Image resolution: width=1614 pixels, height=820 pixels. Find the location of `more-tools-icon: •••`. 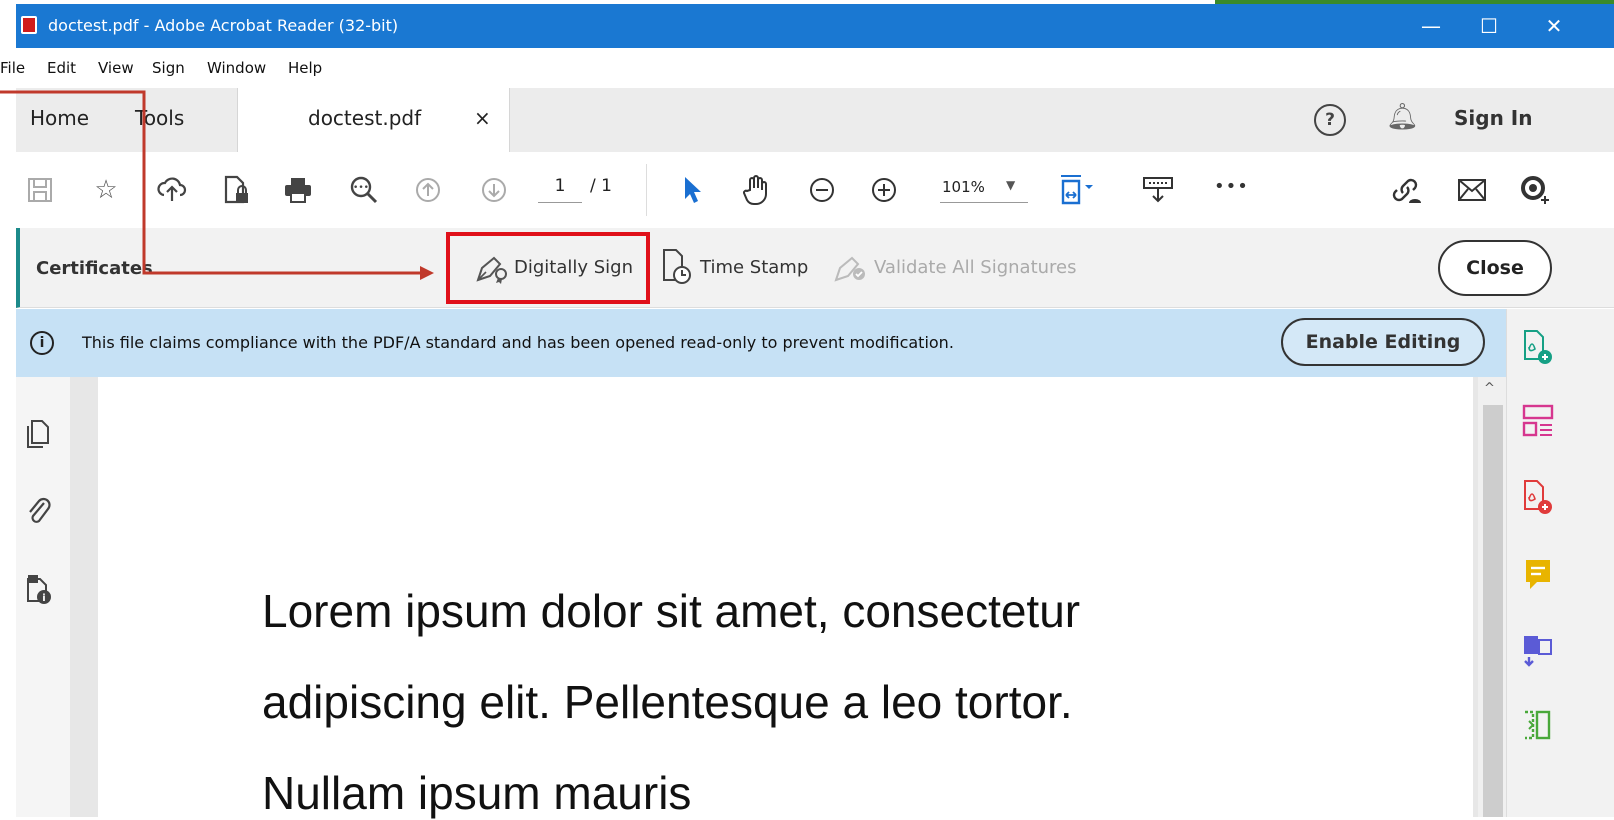

more-tools-icon: ••• is located at coordinates (1231, 186).